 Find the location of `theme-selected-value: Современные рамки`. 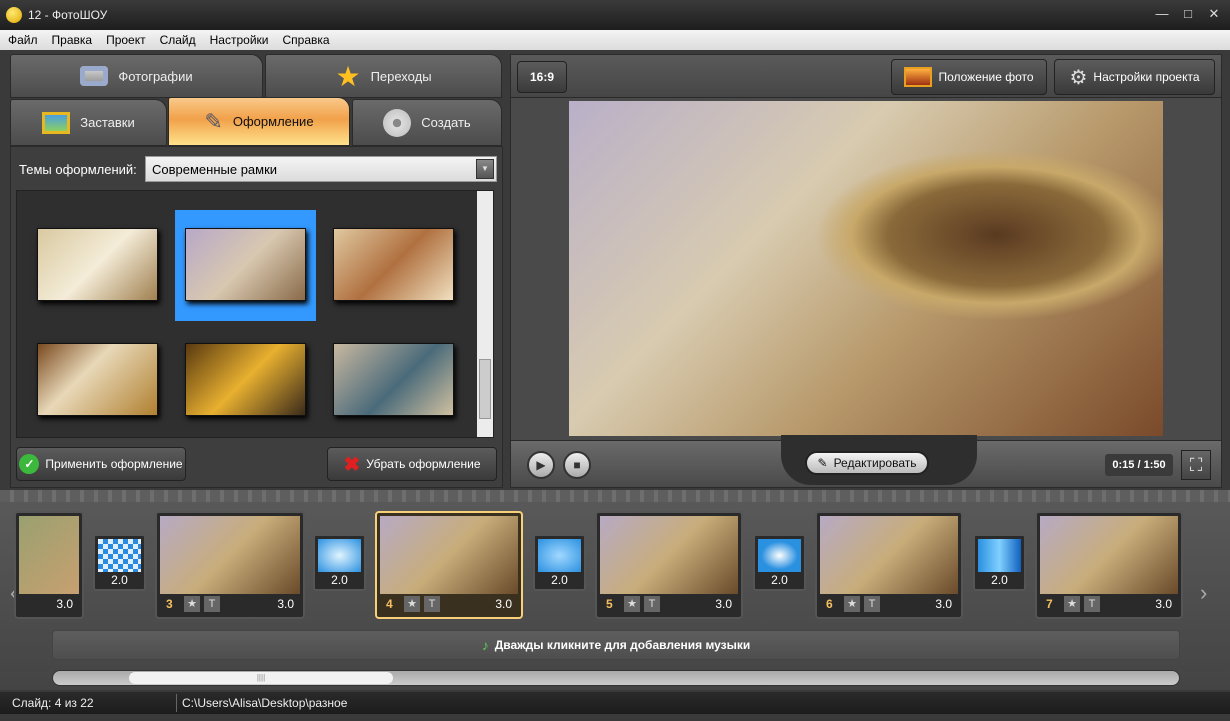

theme-selected-value: Современные рамки is located at coordinates (215, 169).